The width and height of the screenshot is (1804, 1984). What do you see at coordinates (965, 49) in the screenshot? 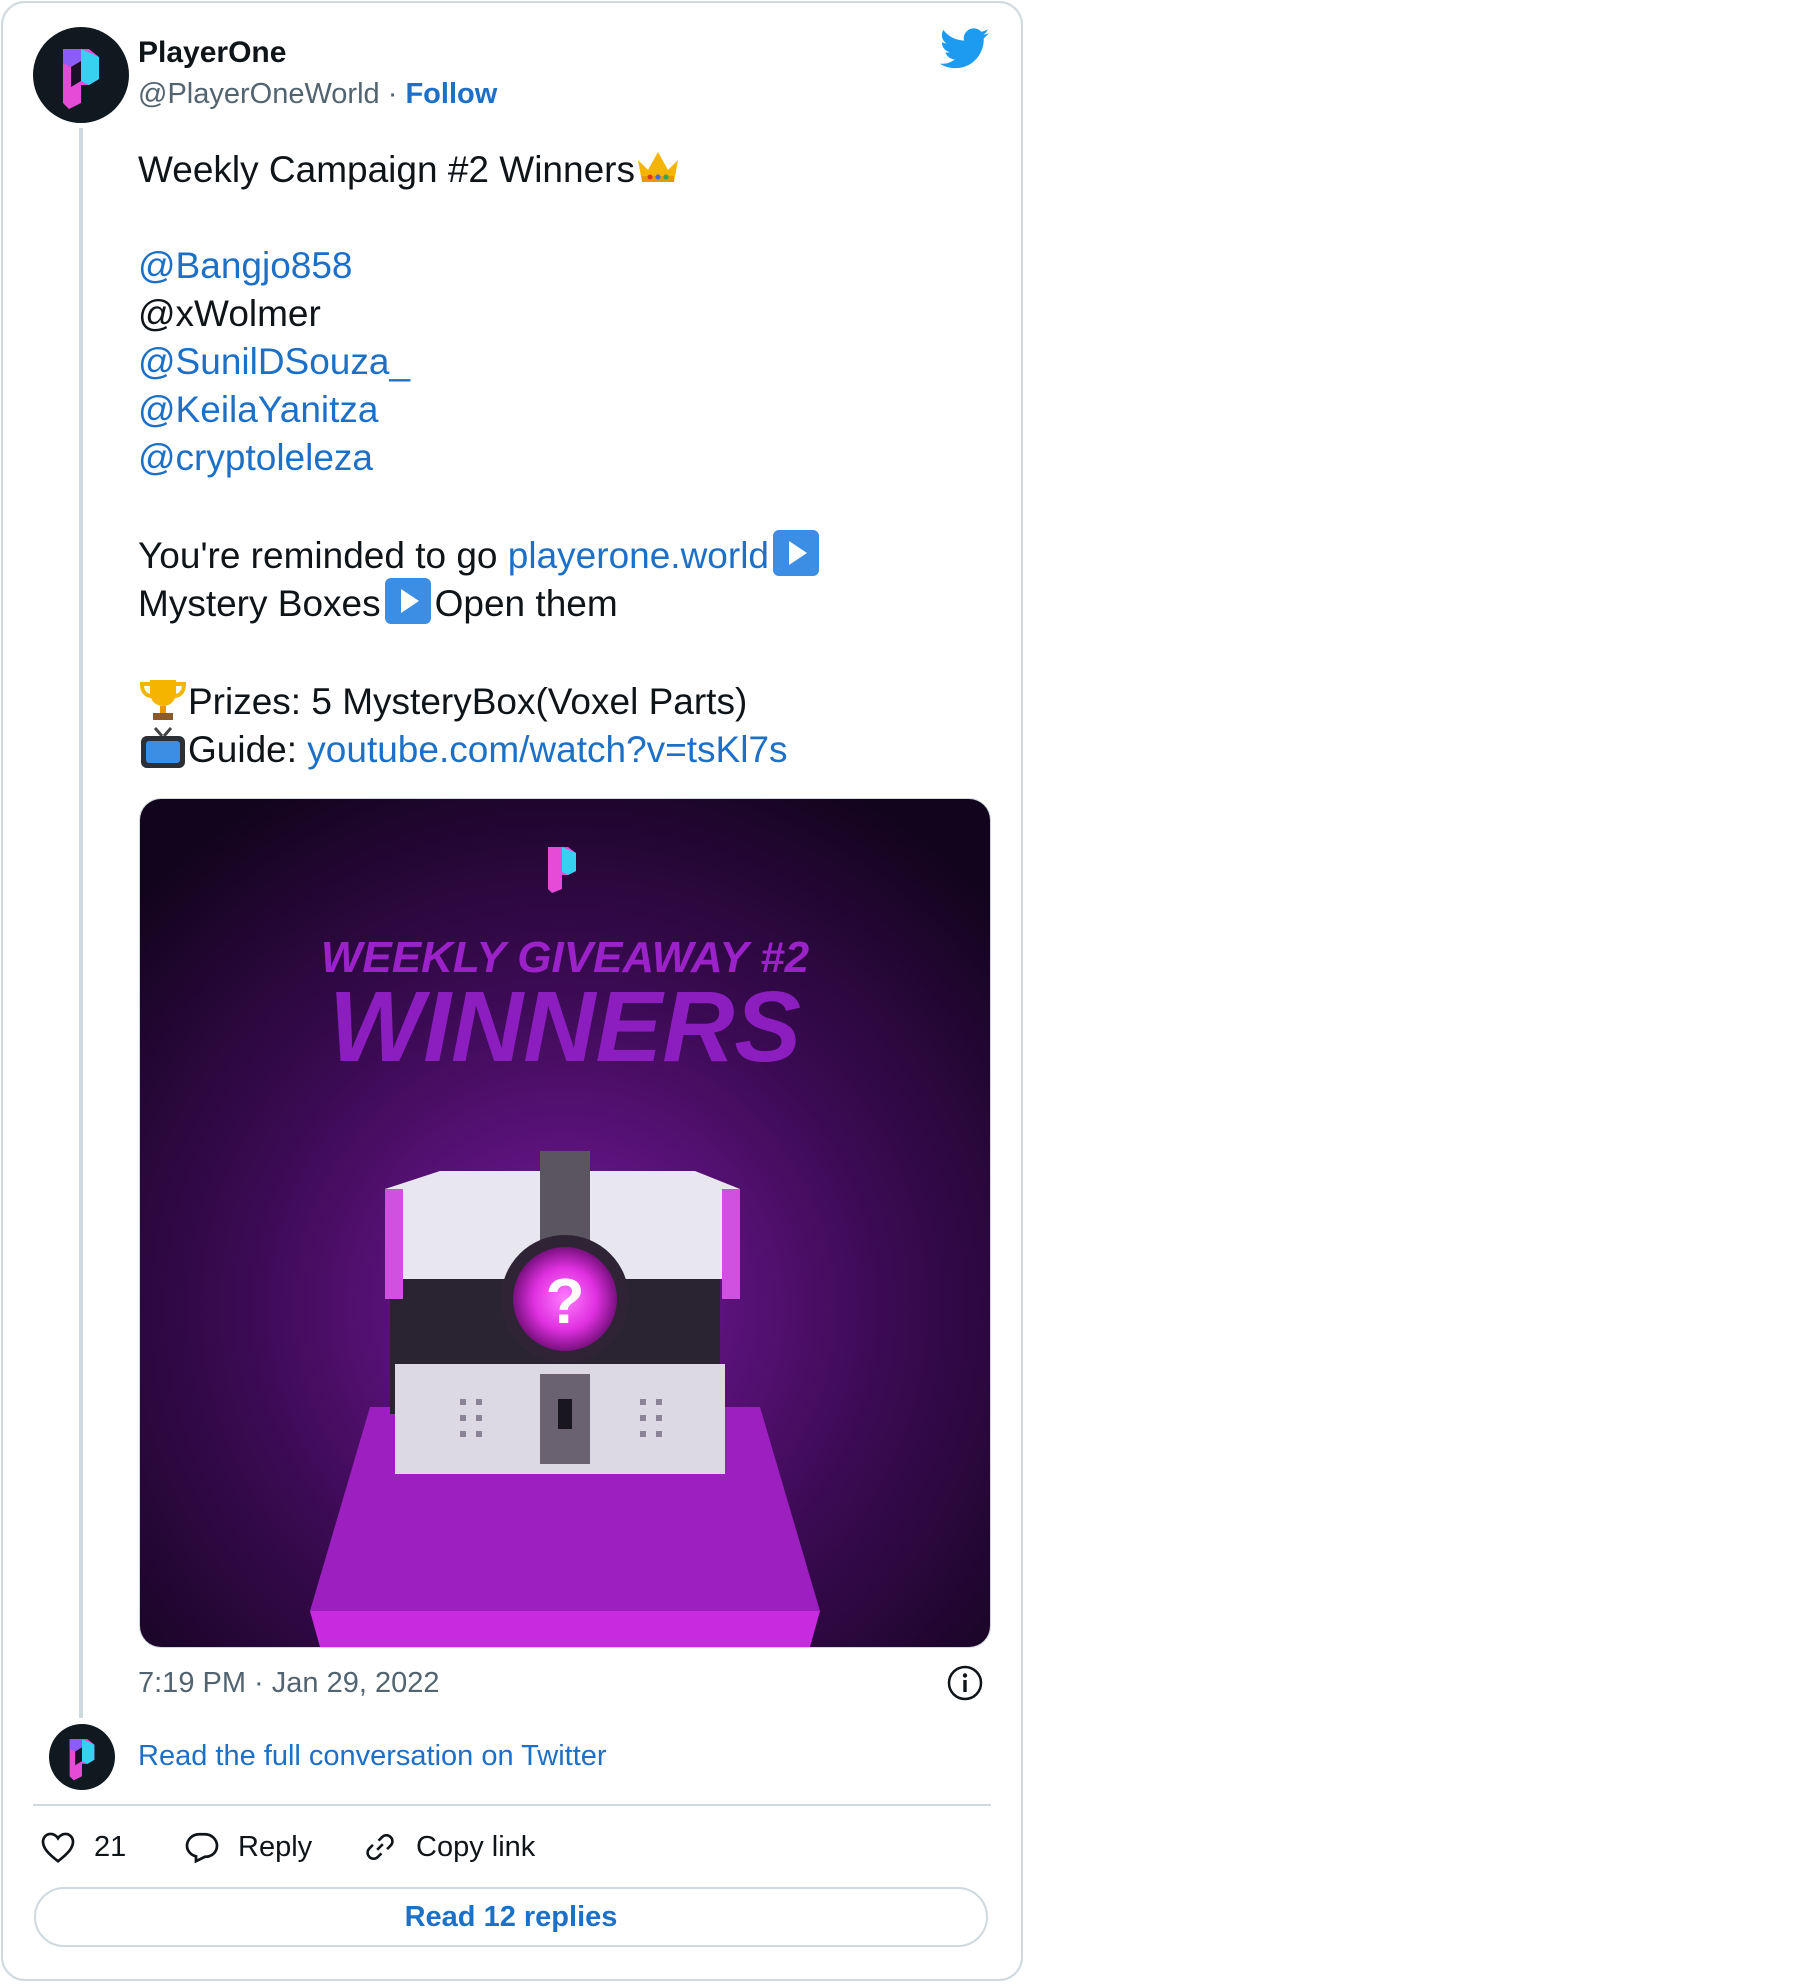
I see `twitter-logo-icon` at bounding box center [965, 49].